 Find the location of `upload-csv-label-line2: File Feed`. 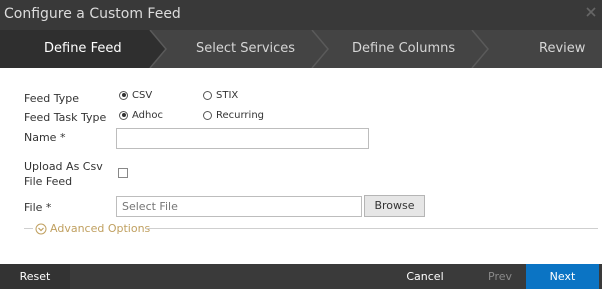

upload-csv-label-line2: File Feed is located at coordinates (48, 181).